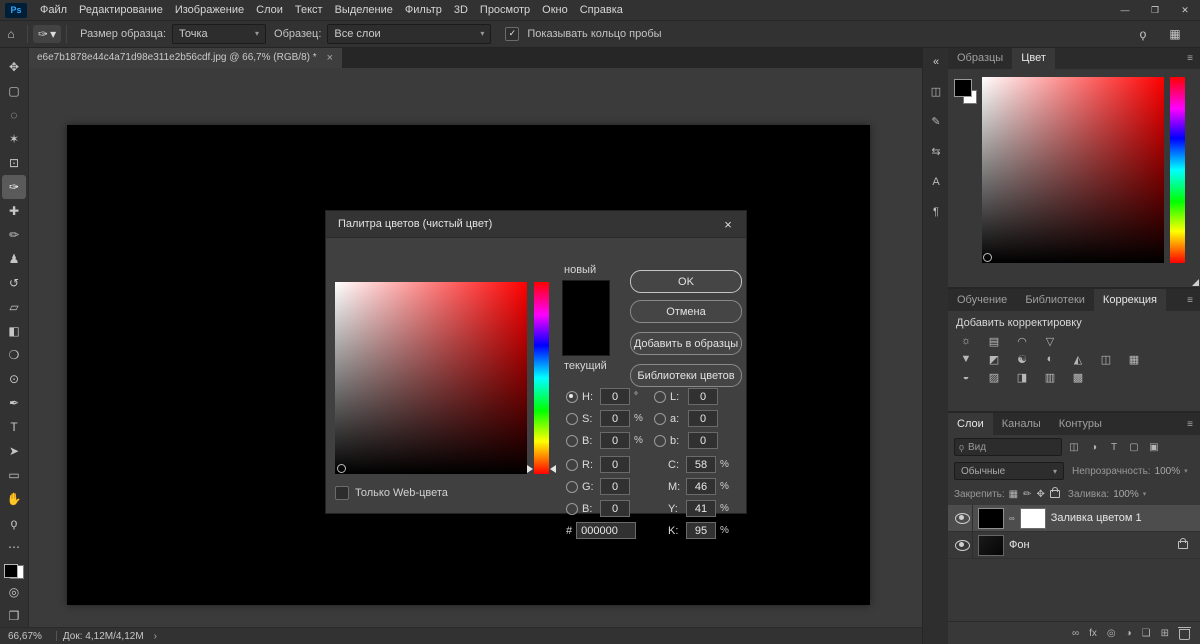 The height and width of the screenshot is (644, 1200). Describe the element at coordinates (219, 33) in the screenshot. I see `sample-size-select: Точка ▾` at that location.